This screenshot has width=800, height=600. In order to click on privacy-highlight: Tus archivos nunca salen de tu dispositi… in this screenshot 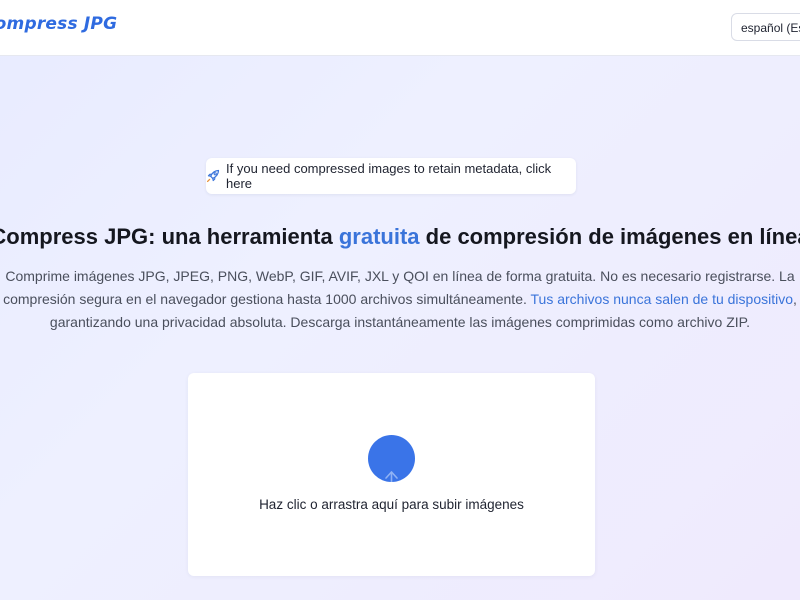, I will do `click(662, 299)`.